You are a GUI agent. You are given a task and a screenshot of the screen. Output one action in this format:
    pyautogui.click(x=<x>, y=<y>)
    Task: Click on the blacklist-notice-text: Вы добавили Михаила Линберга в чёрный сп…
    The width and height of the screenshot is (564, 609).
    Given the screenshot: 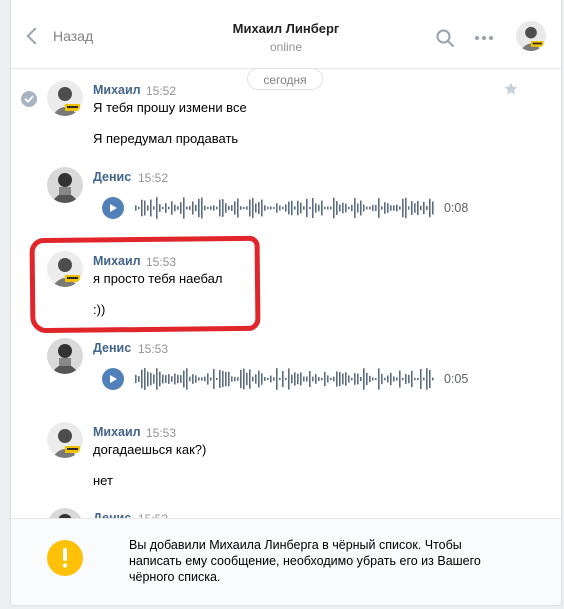 What is the action you would take?
    pyautogui.click(x=305, y=561)
    